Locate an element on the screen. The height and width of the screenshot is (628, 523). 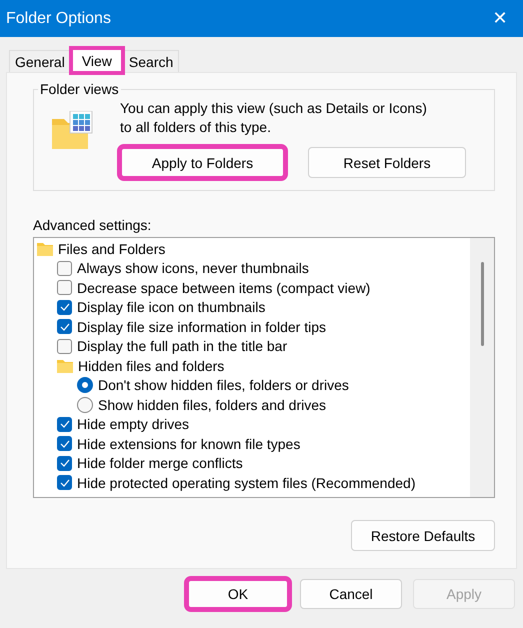
close-button: ✕ is located at coordinates (500, 18).